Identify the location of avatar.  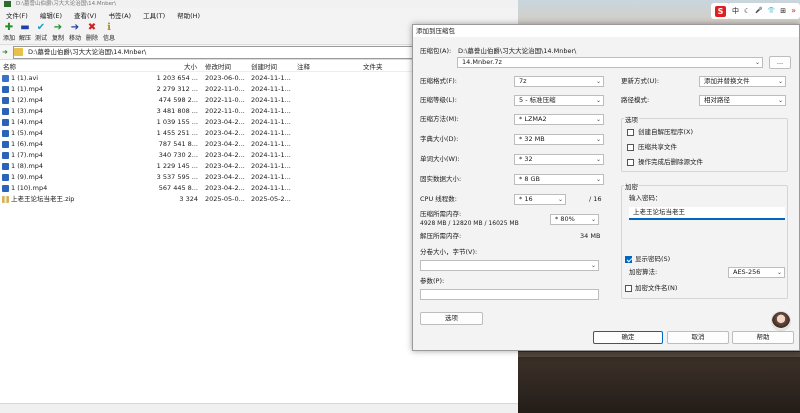
(781, 321).